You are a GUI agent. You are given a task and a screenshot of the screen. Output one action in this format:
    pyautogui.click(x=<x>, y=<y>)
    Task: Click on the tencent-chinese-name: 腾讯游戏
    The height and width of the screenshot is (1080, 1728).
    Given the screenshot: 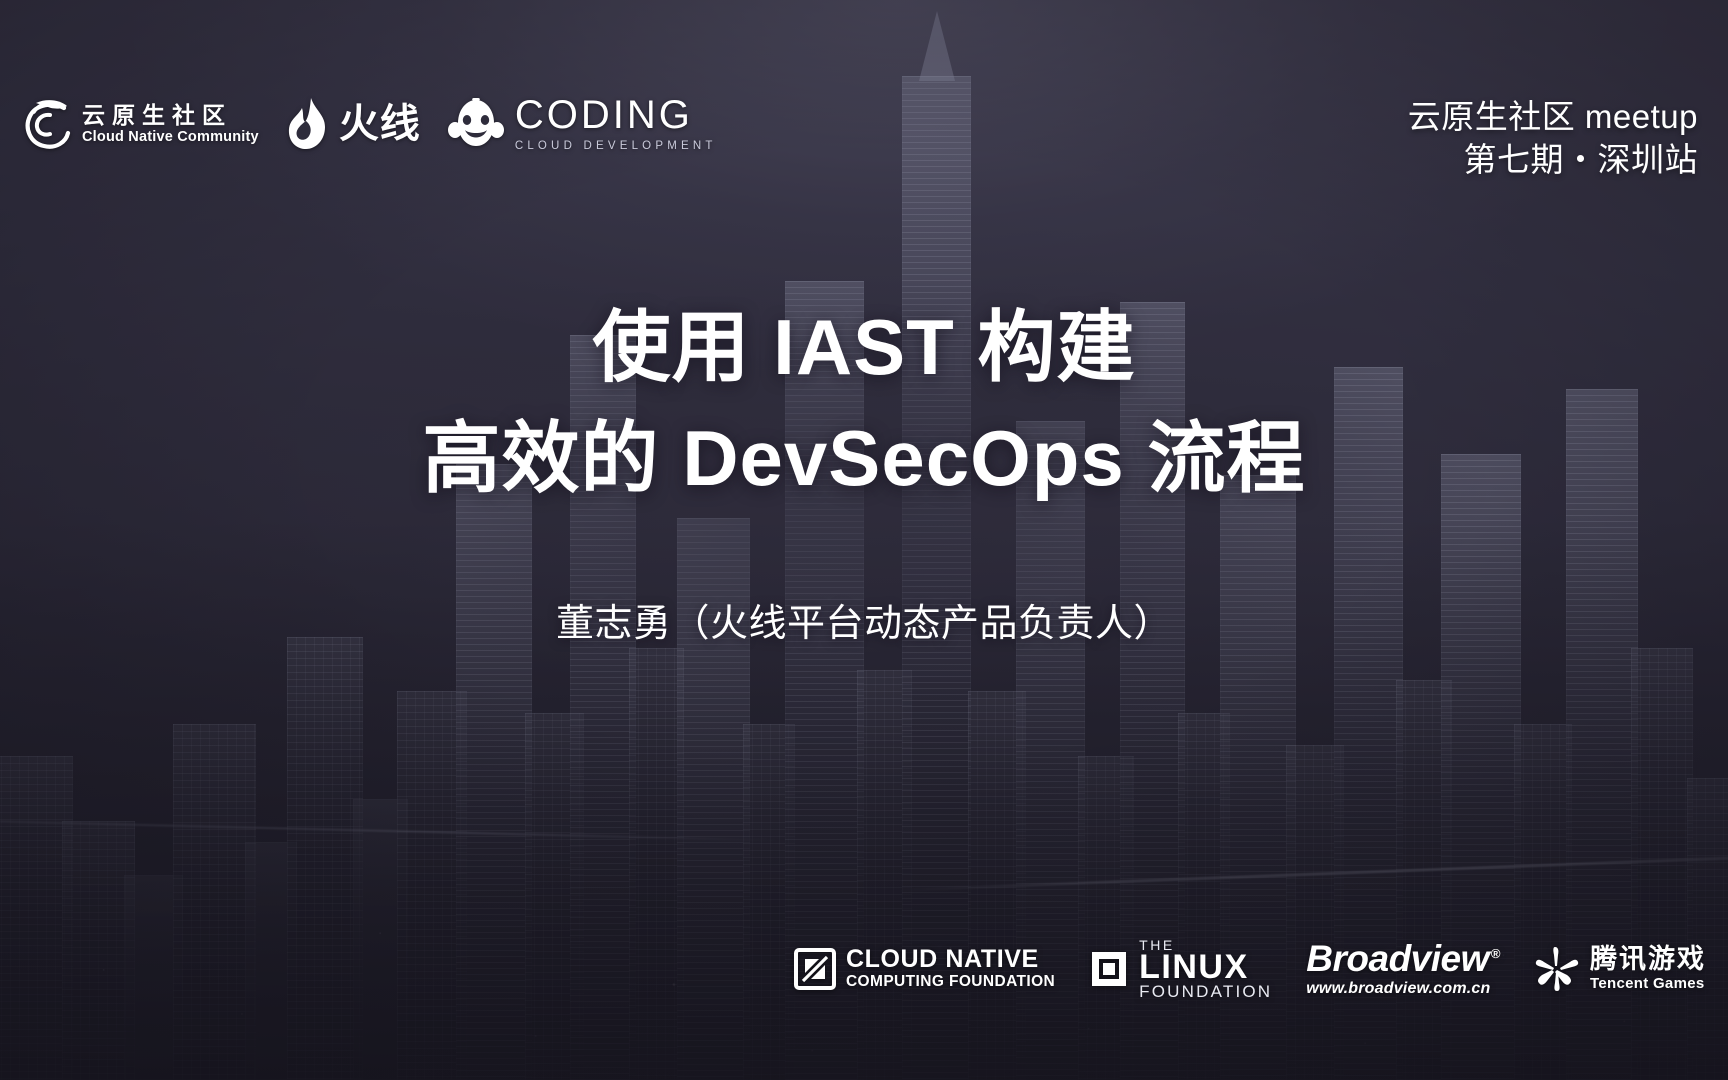 What is the action you would take?
    pyautogui.click(x=1648, y=959)
    